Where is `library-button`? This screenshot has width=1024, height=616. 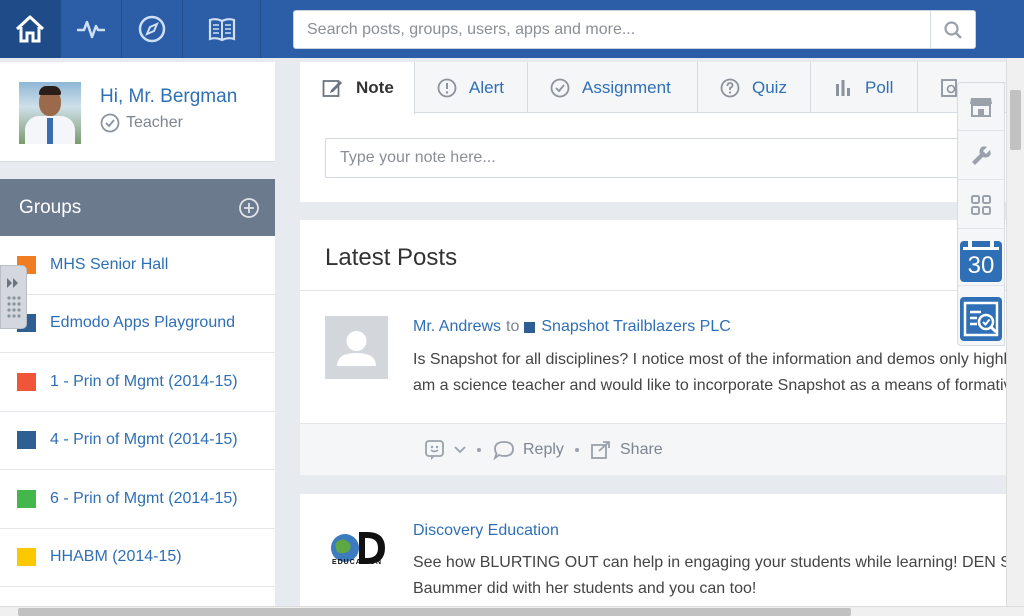 library-button is located at coordinates (222, 29).